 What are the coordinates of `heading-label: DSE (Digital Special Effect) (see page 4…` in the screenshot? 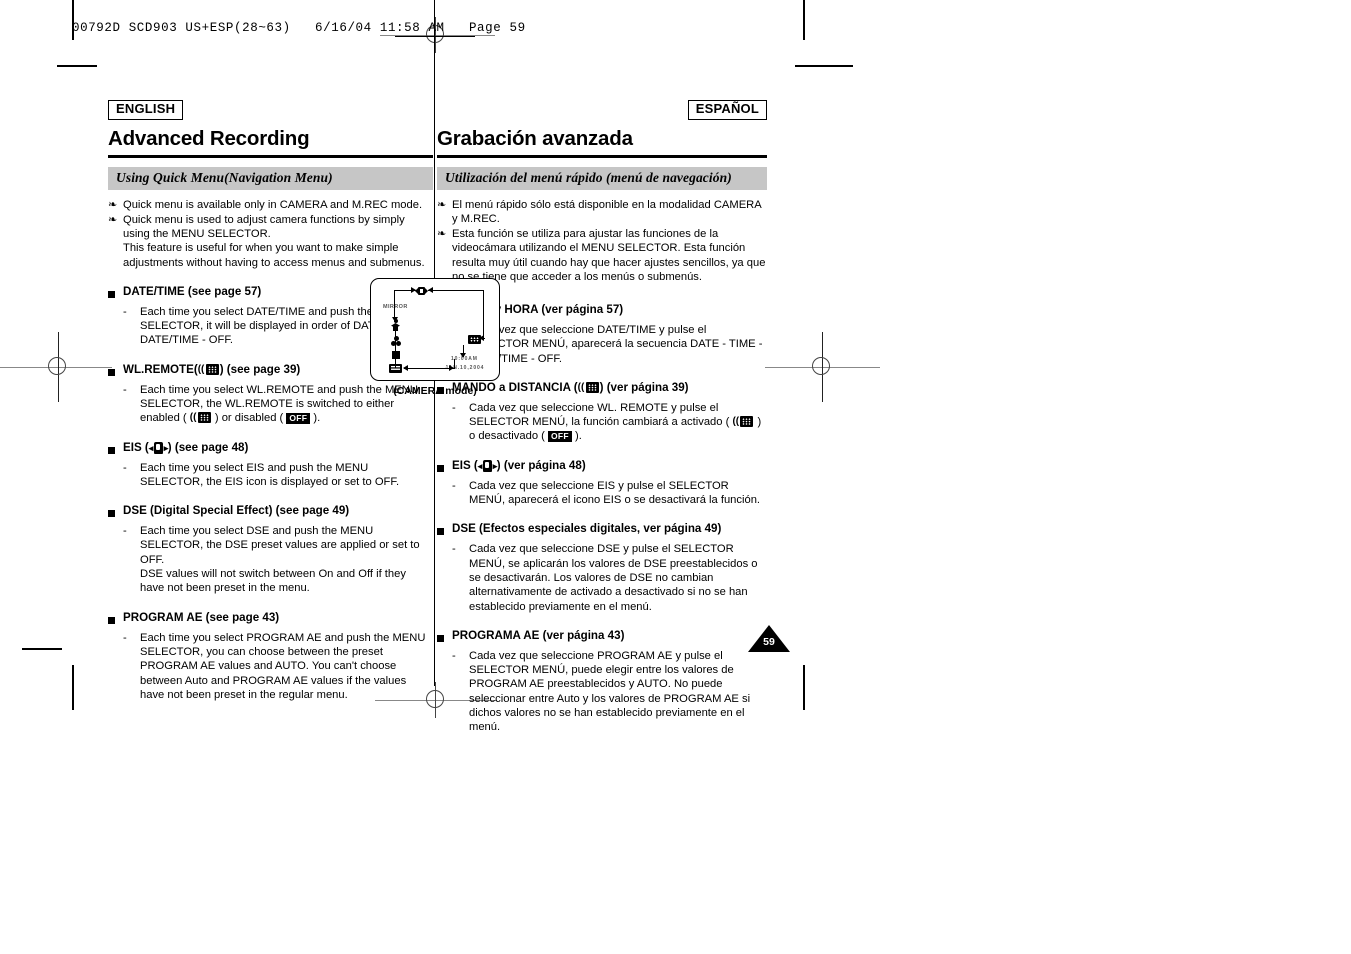 It's located at (236, 511).